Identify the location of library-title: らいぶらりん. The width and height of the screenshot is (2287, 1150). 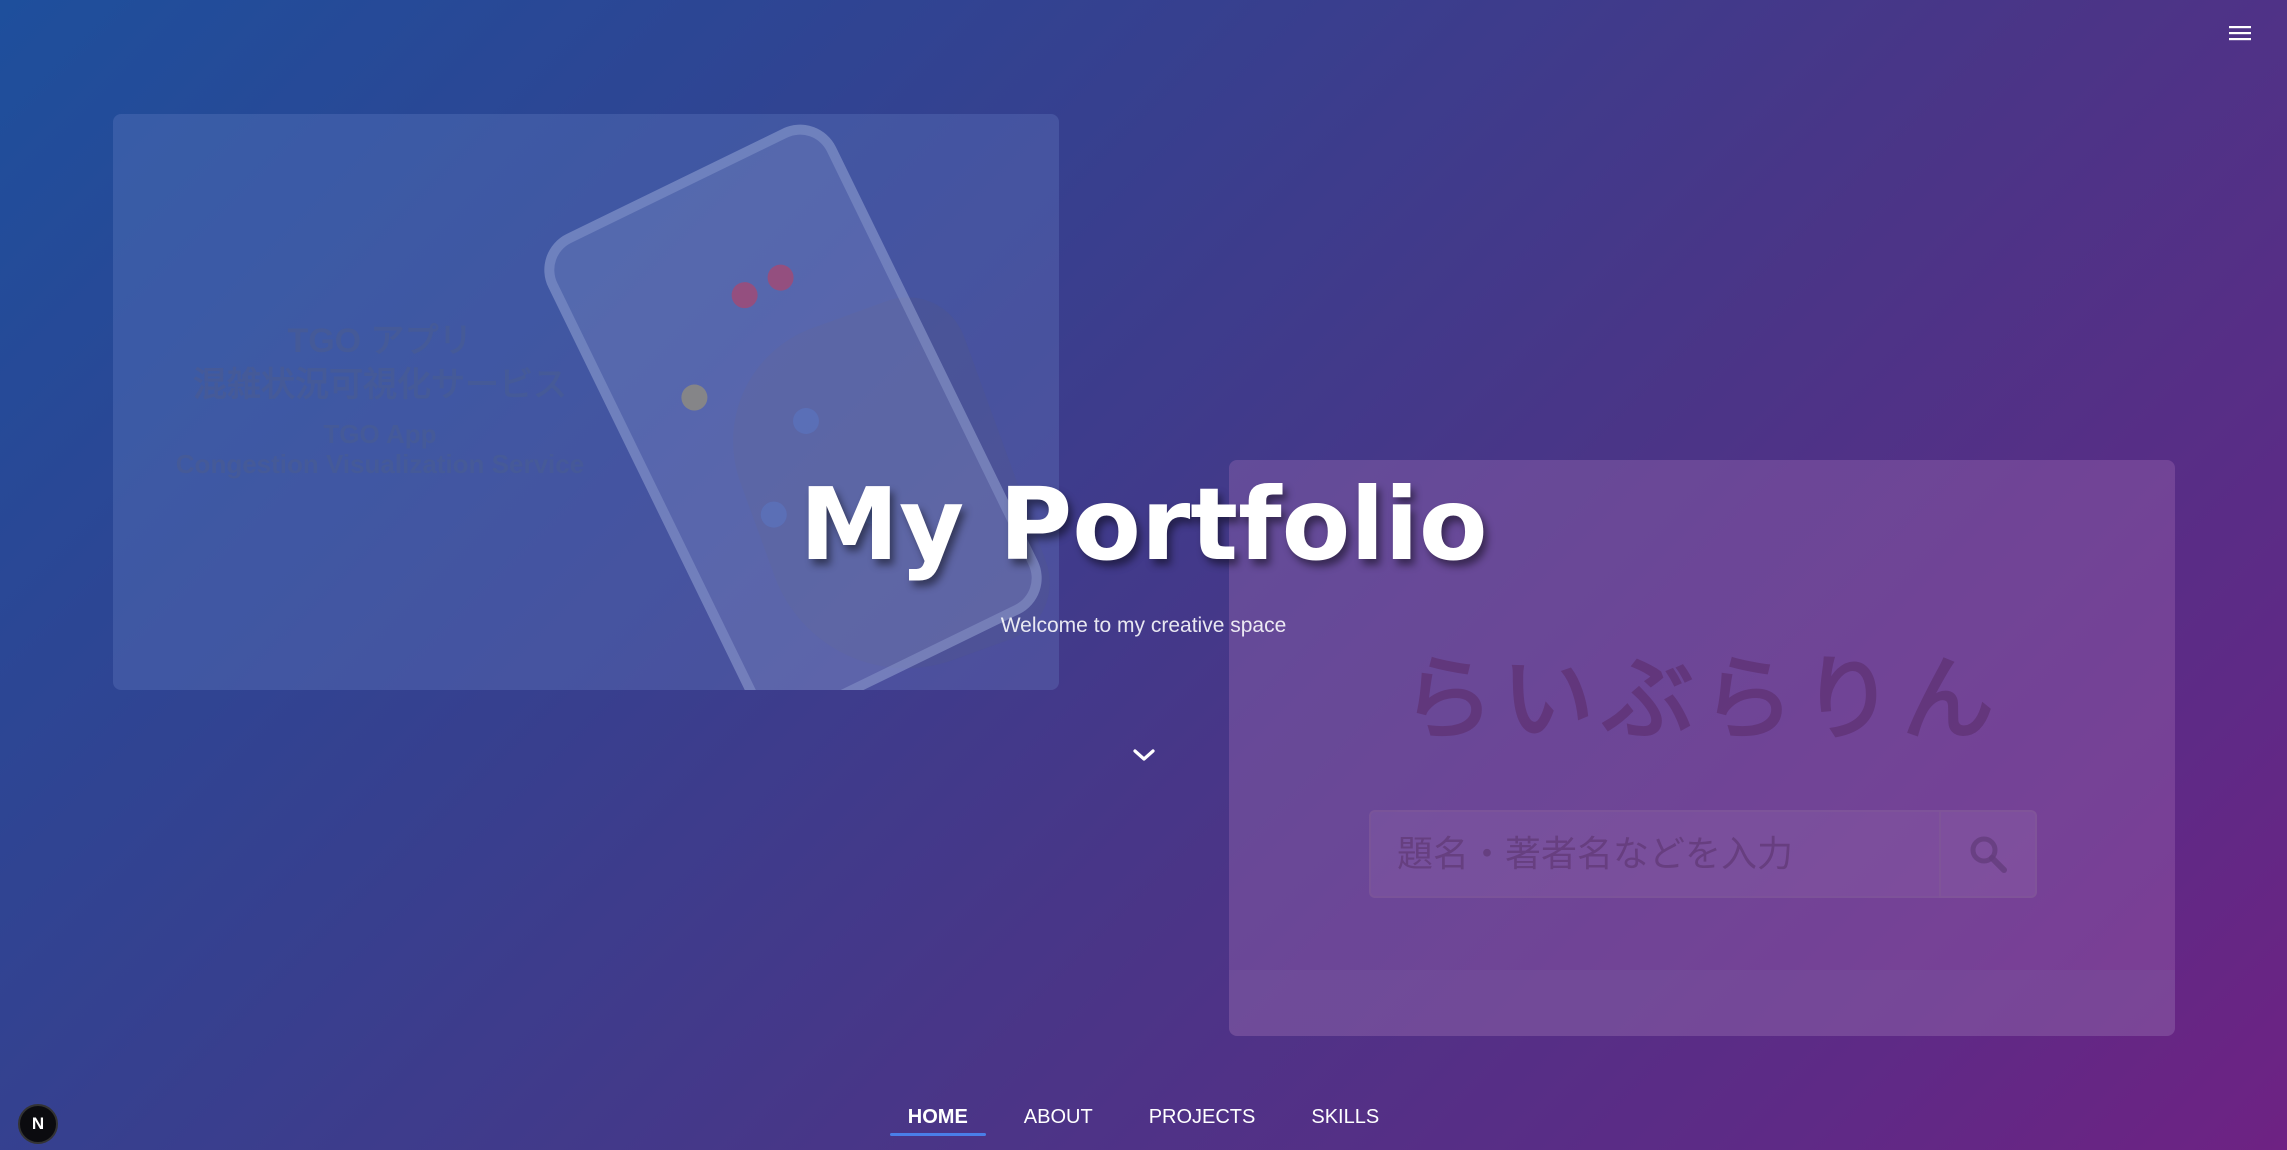
(1701, 699).